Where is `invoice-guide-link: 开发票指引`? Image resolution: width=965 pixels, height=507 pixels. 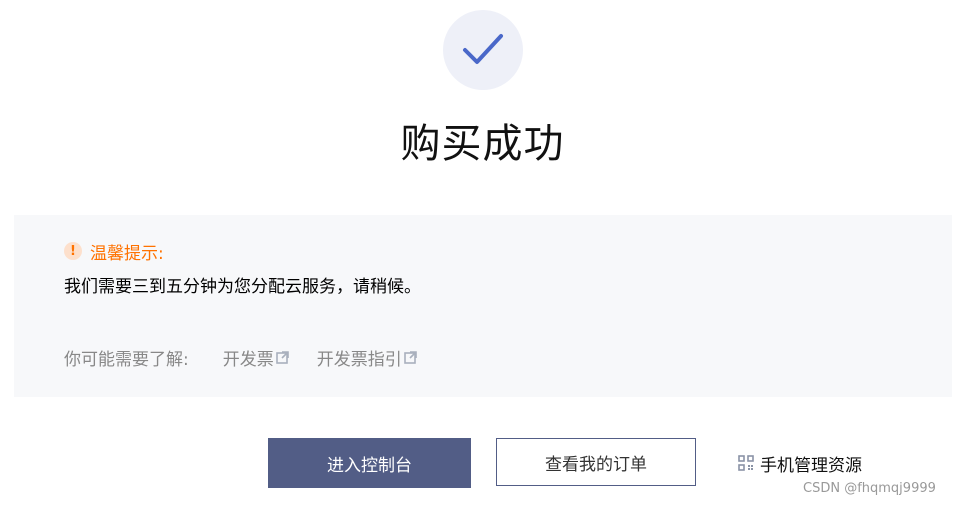 invoice-guide-link: 开发票指引 is located at coordinates (367, 357).